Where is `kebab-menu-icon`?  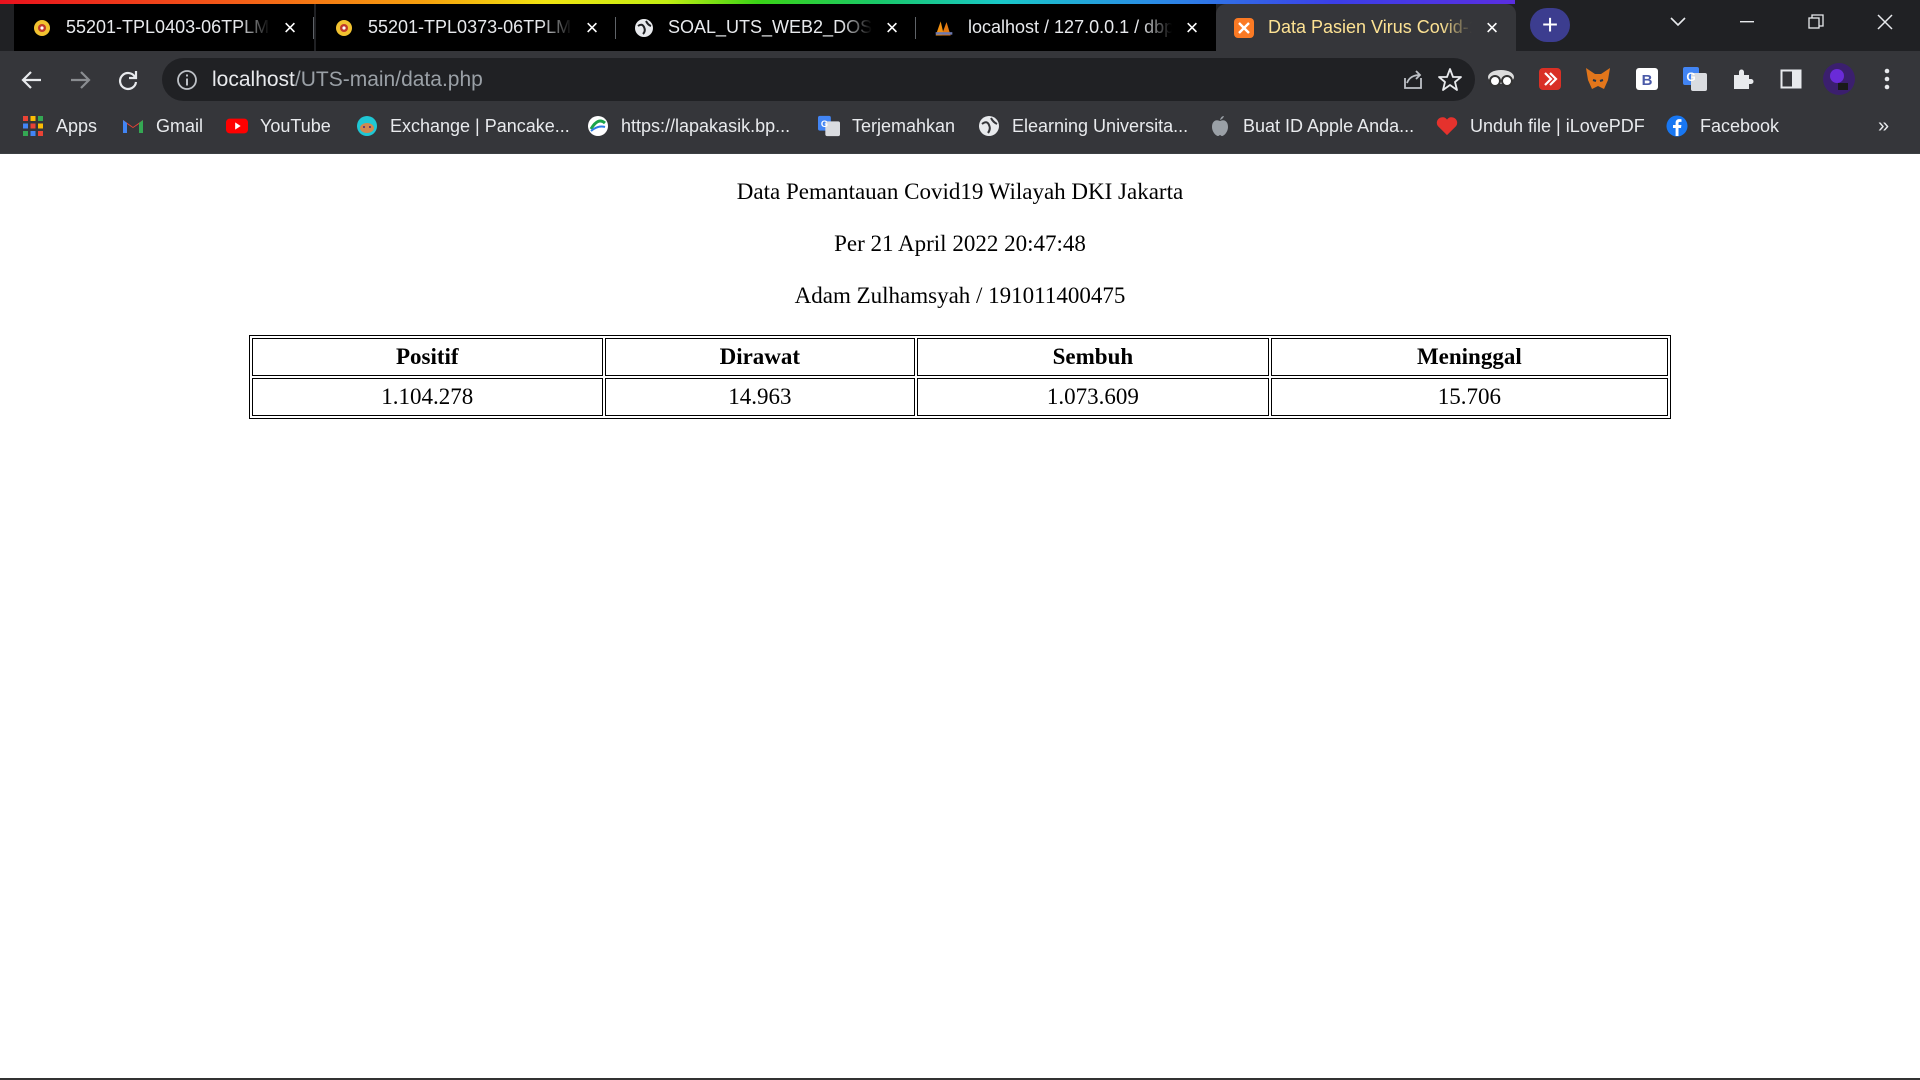
kebab-menu-icon is located at coordinates (1887, 79).